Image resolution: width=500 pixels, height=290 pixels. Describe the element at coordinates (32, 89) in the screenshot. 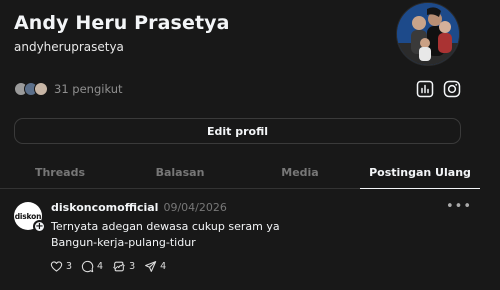

I see `follower-avatars` at that location.